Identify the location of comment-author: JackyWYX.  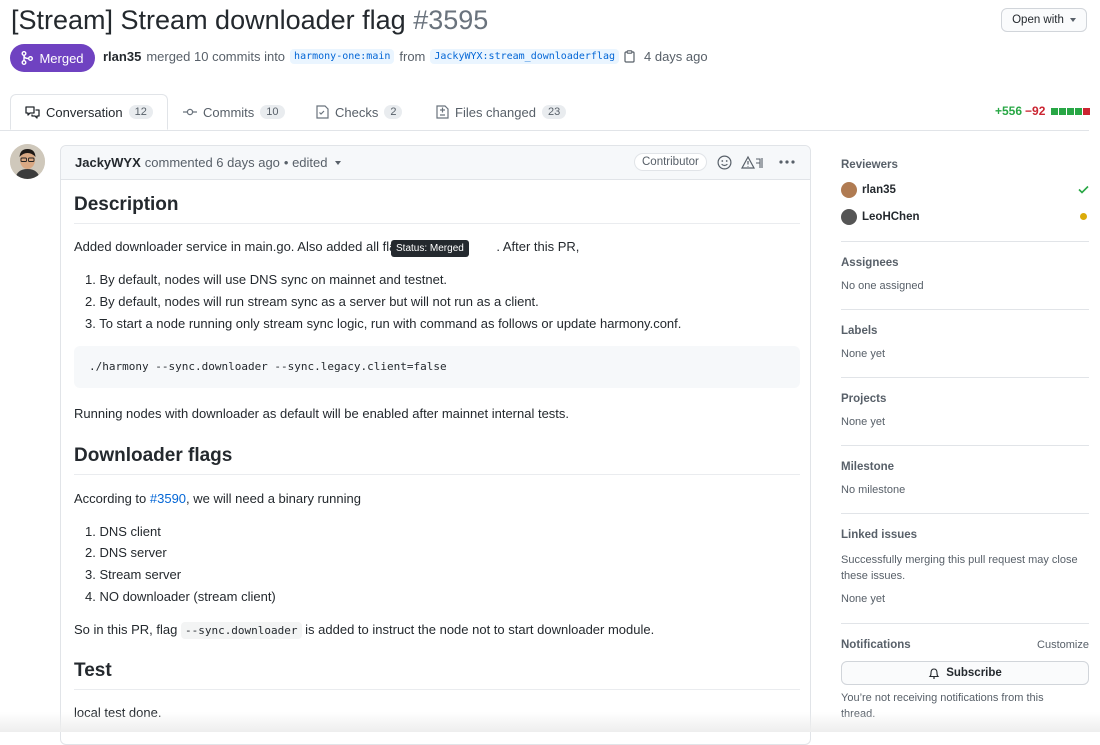
(108, 162).